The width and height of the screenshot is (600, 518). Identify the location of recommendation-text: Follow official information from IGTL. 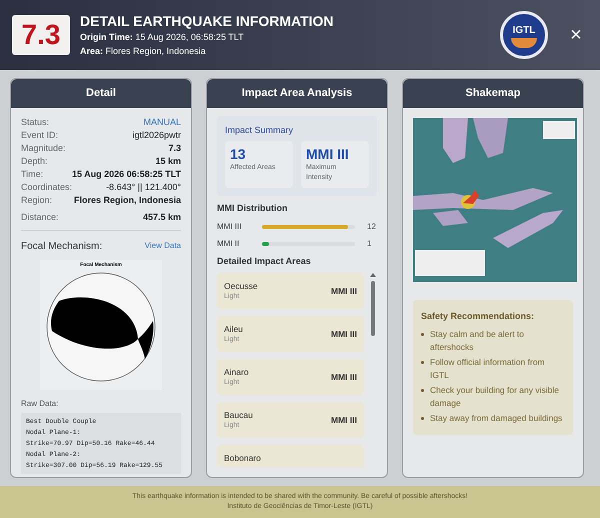
(488, 369).